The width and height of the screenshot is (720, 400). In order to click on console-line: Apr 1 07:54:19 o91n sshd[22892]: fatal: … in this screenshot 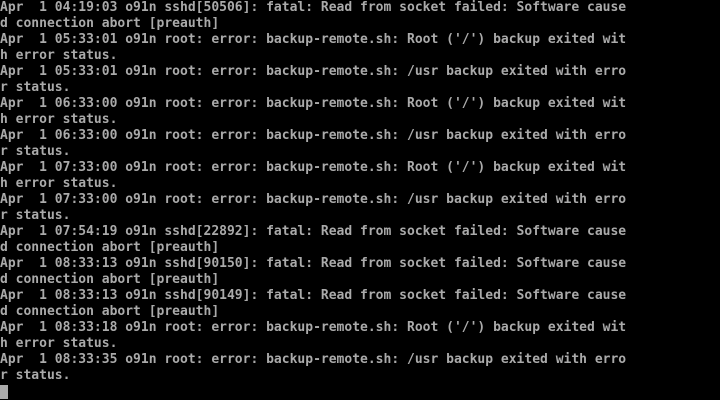, I will do `click(313, 231)`.